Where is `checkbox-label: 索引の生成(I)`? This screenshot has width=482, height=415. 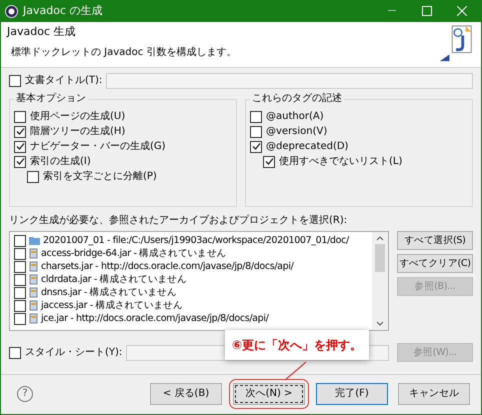
checkbox-label: 索引の生成(I) is located at coordinates (60, 162).